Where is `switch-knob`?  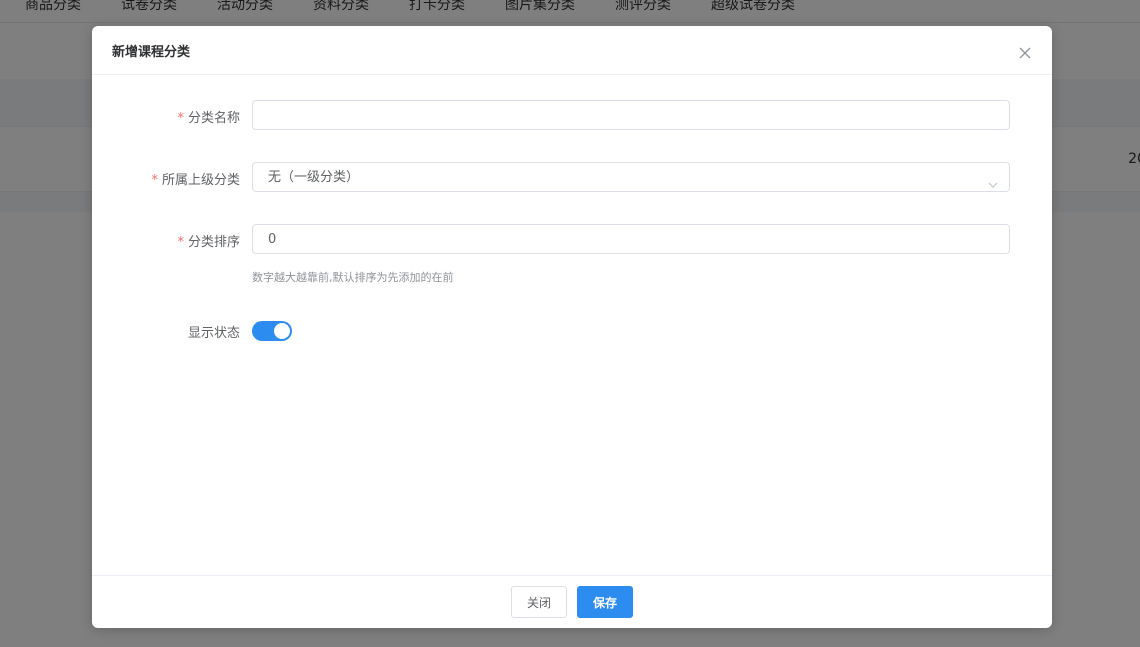
switch-knob is located at coordinates (282, 331).